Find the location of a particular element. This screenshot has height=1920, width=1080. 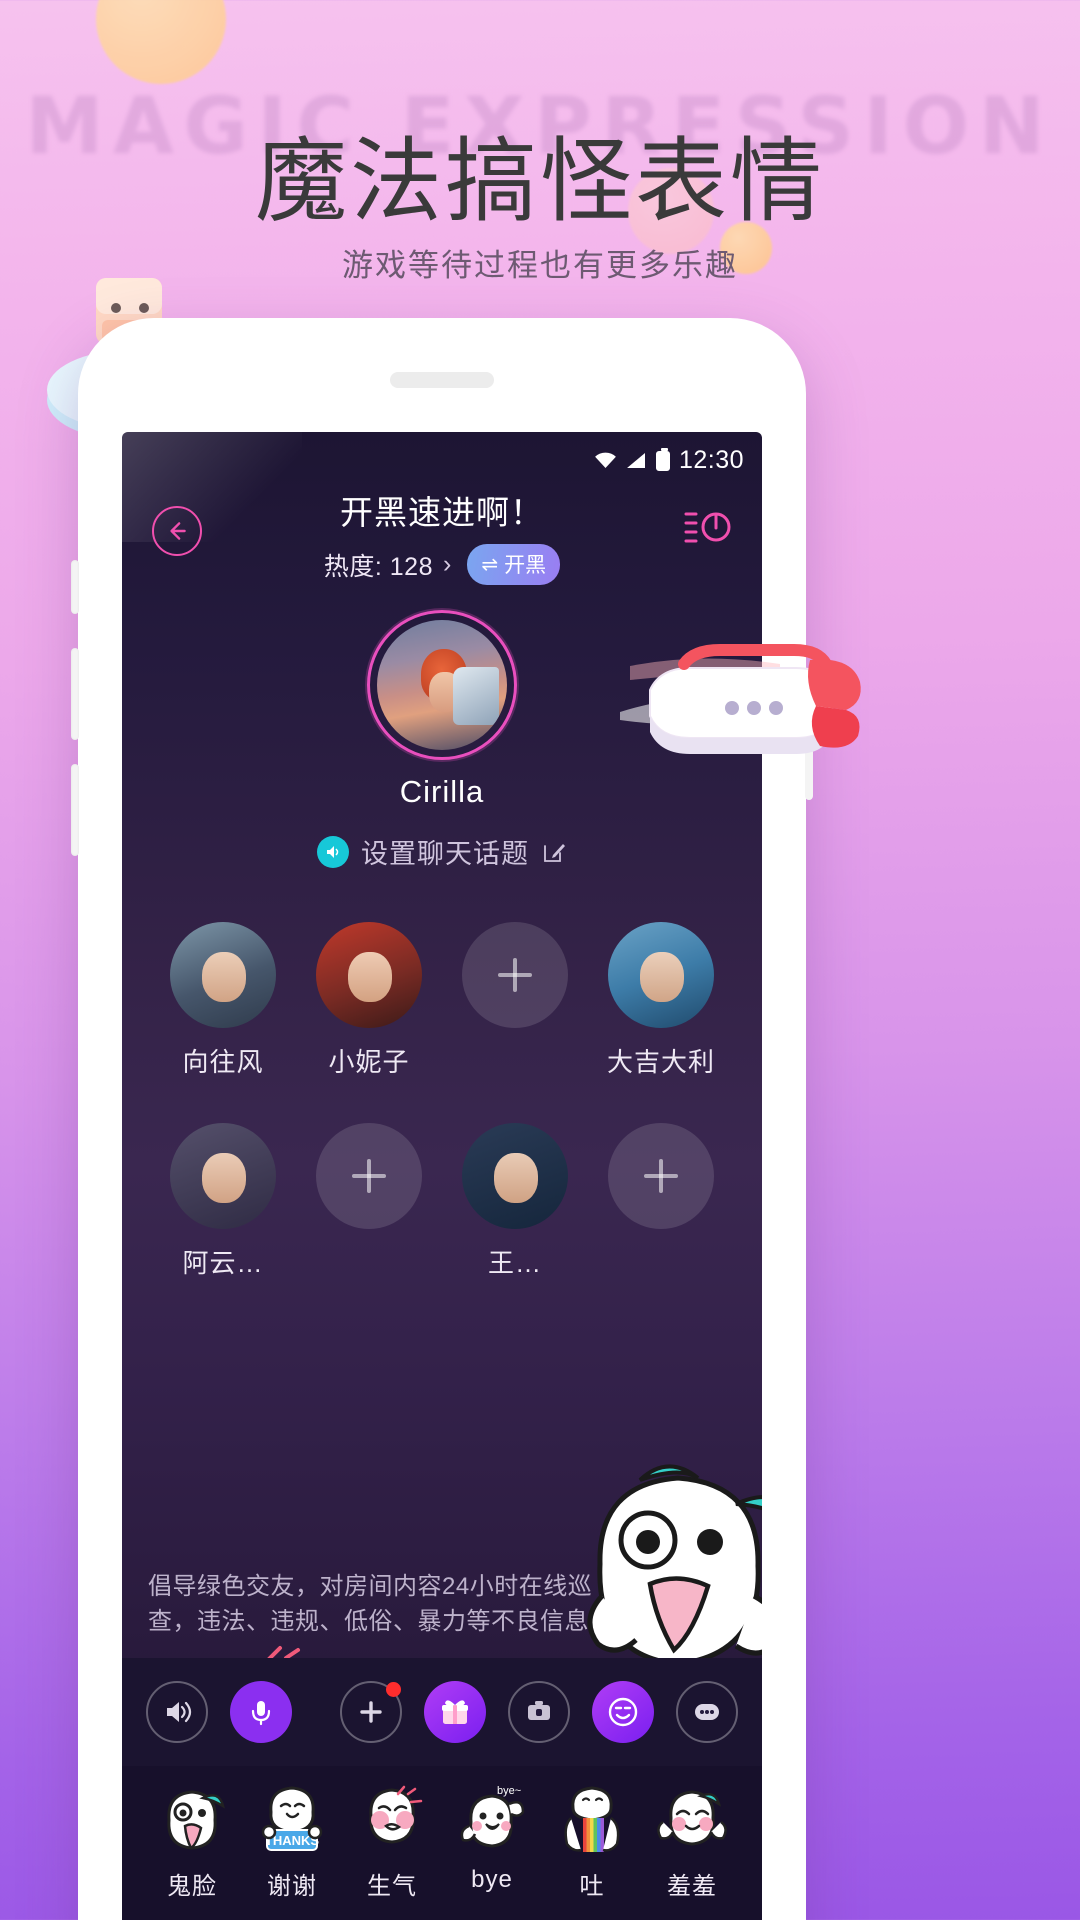

sticker-label: 羞羞 is located at coordinates (692, 1886).